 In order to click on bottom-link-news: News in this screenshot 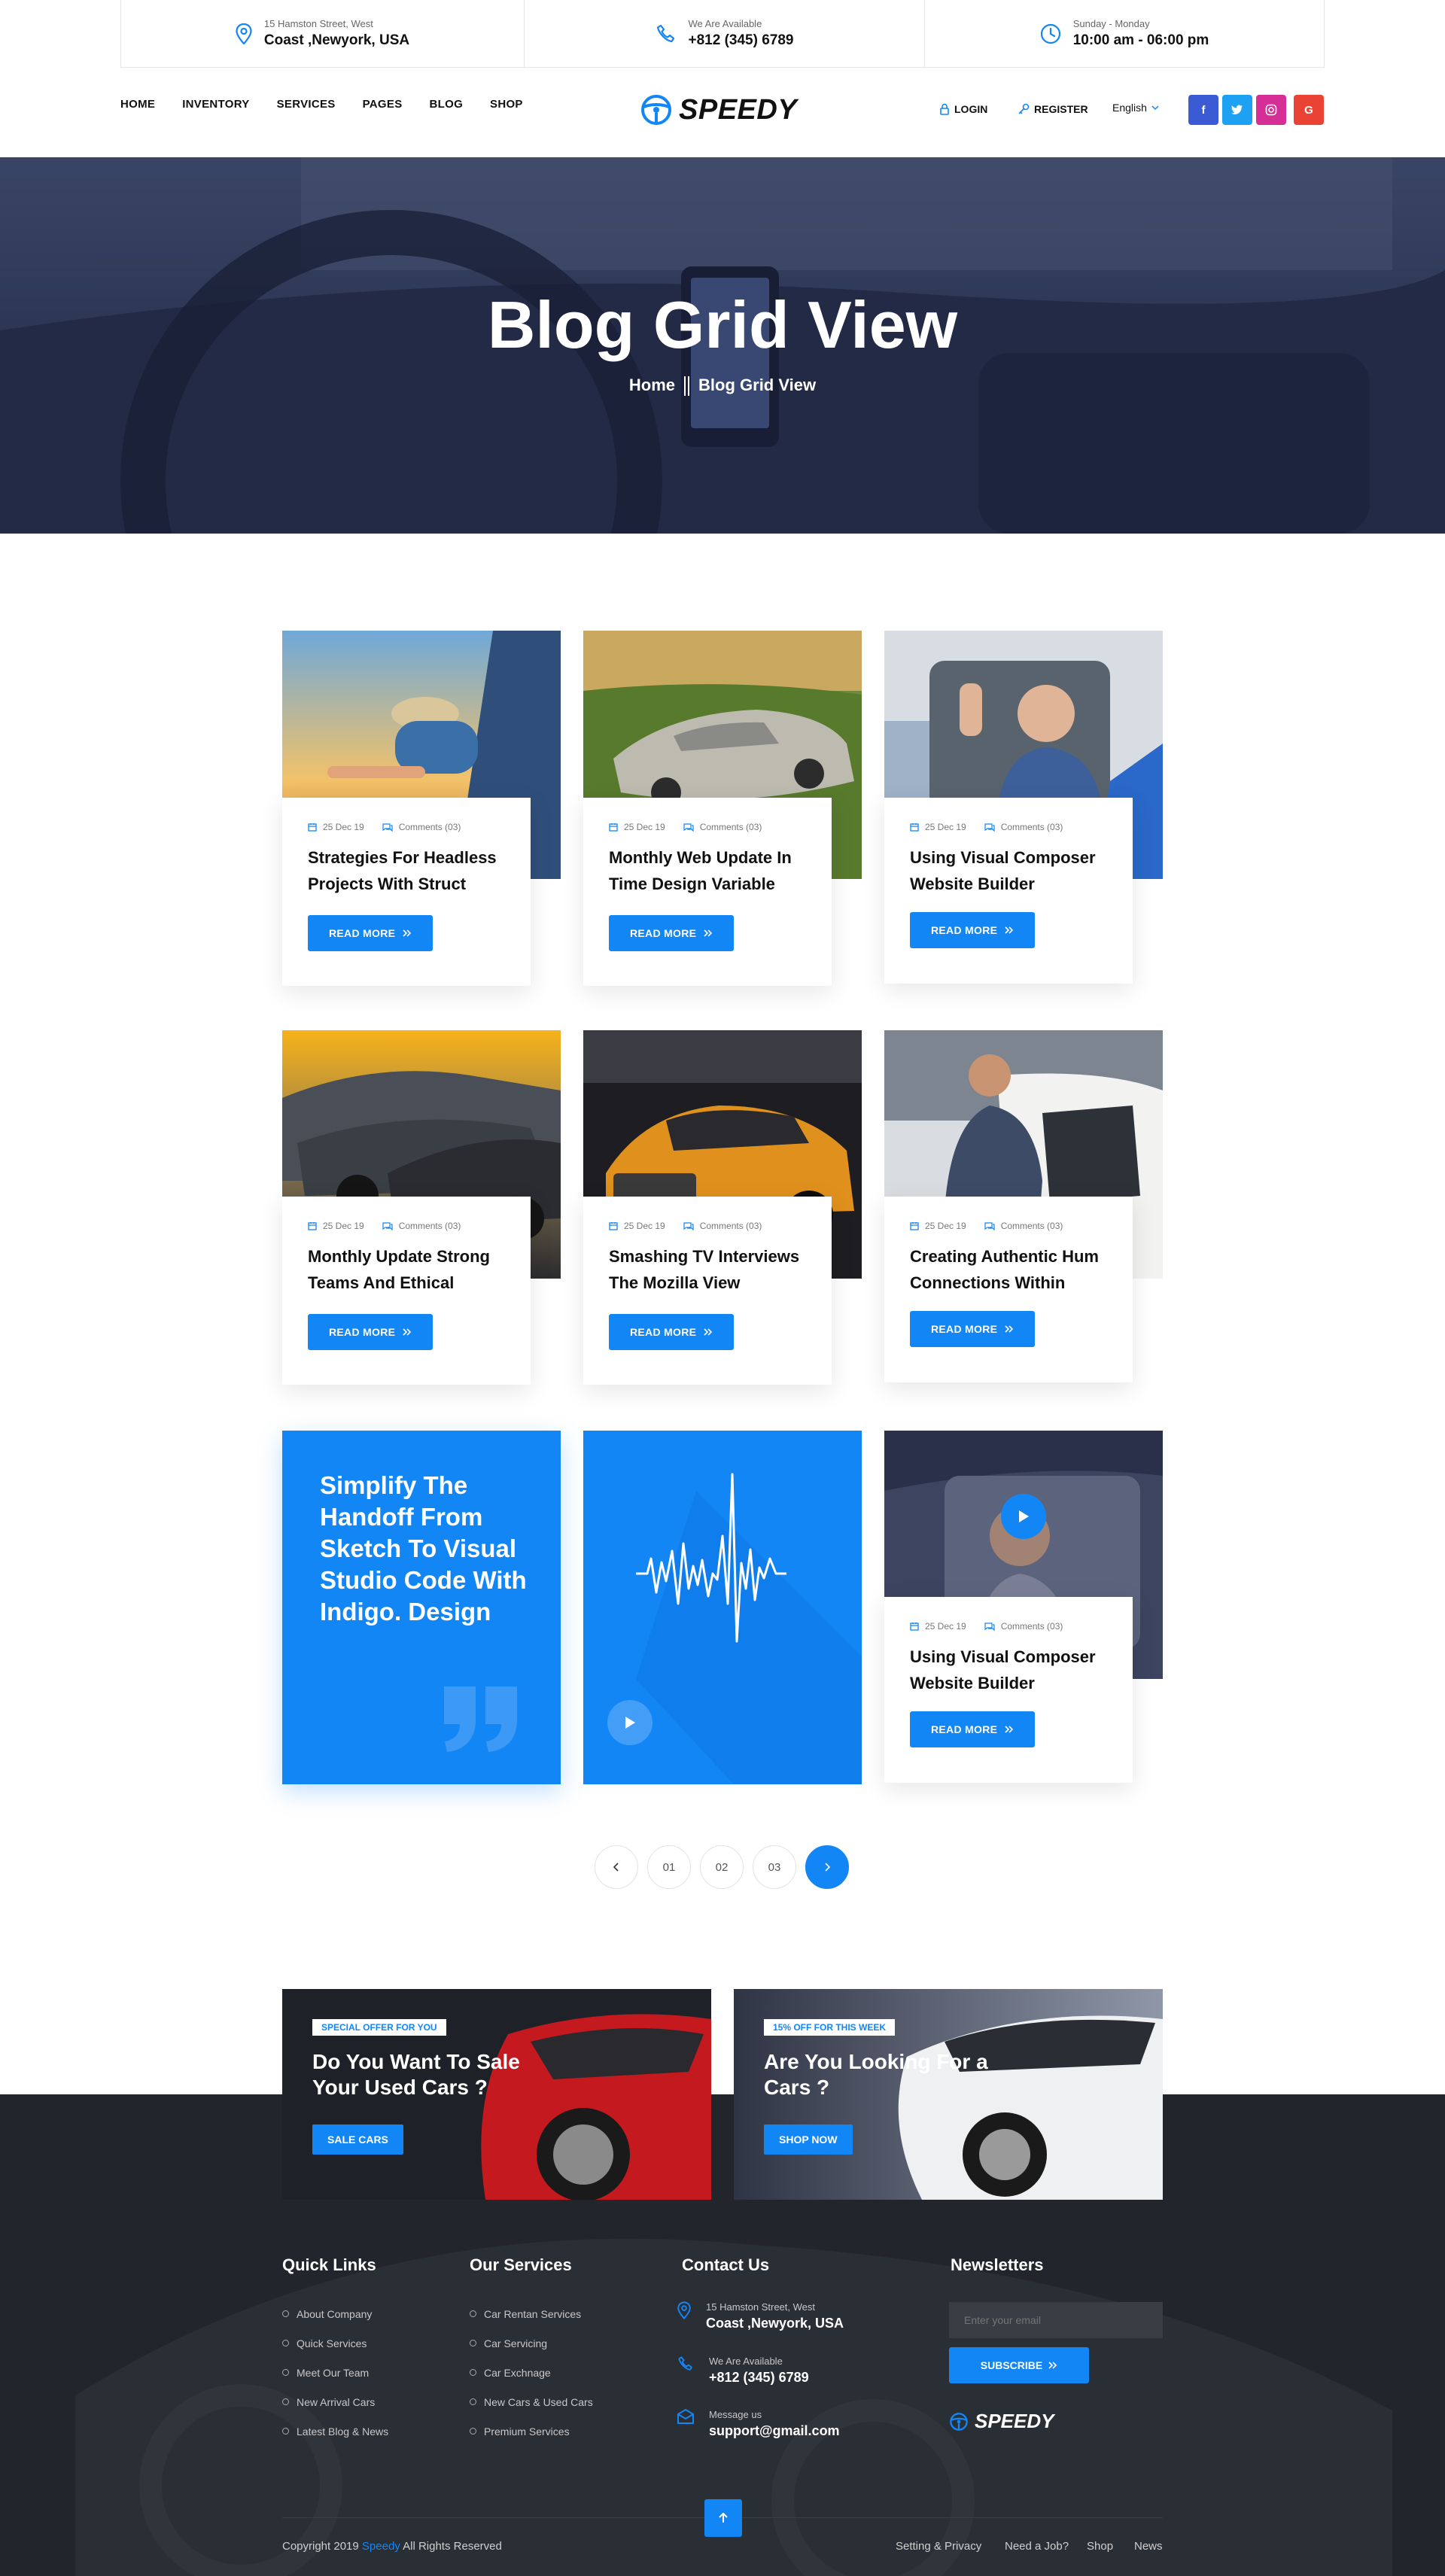, I will do `click(1148, 2546)`.